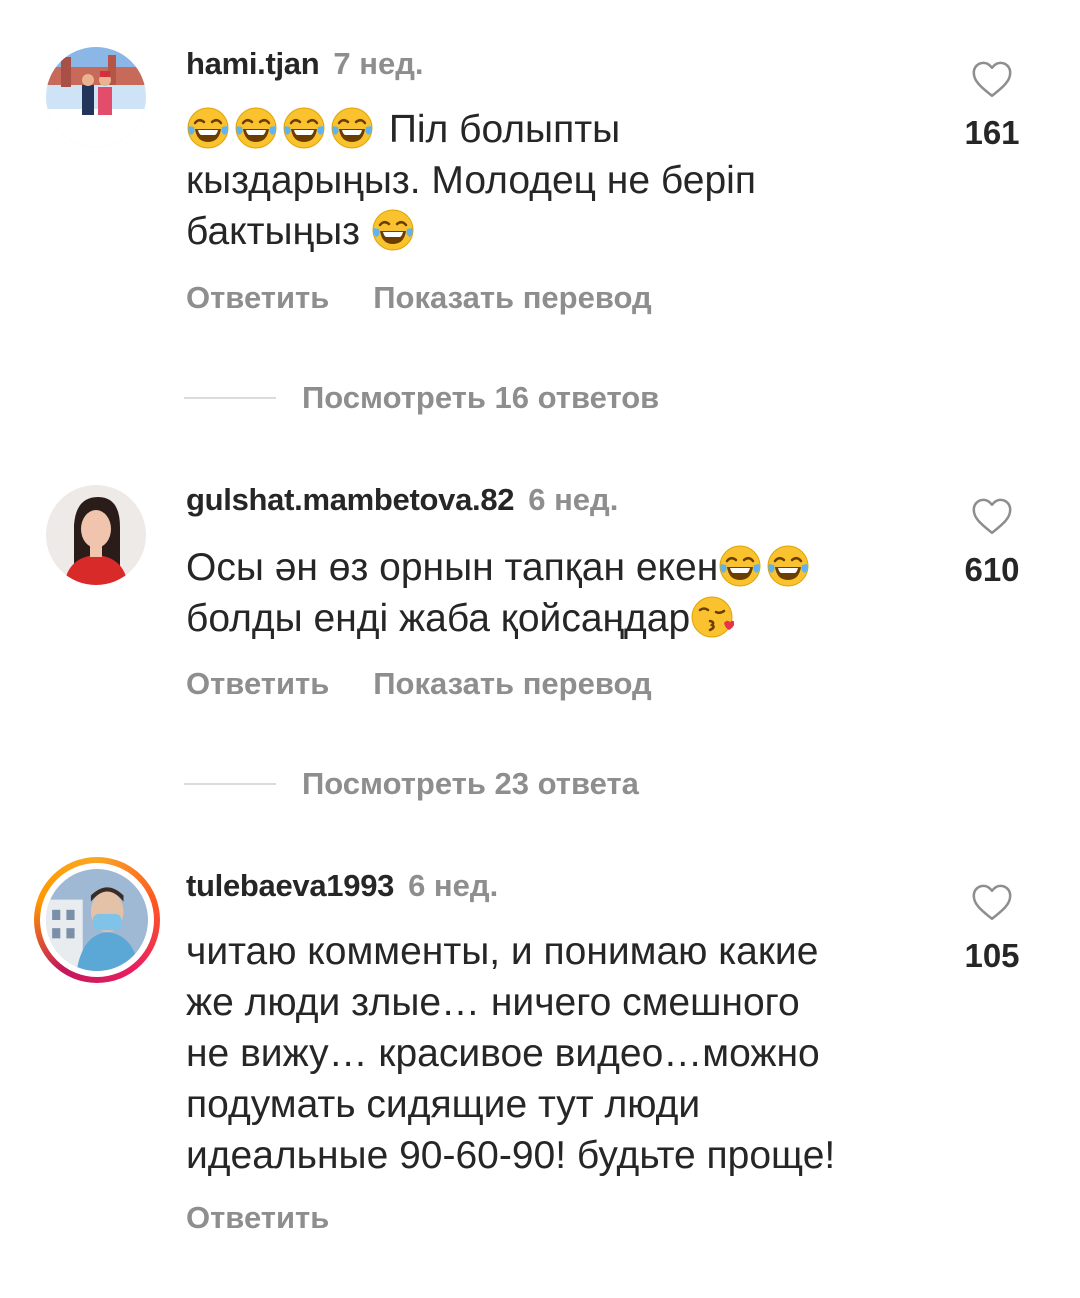 The image size is (1080, 1298). Describe the element at coordinates (992, 105) in the screenshot. I see `like-area: 161` at that location.